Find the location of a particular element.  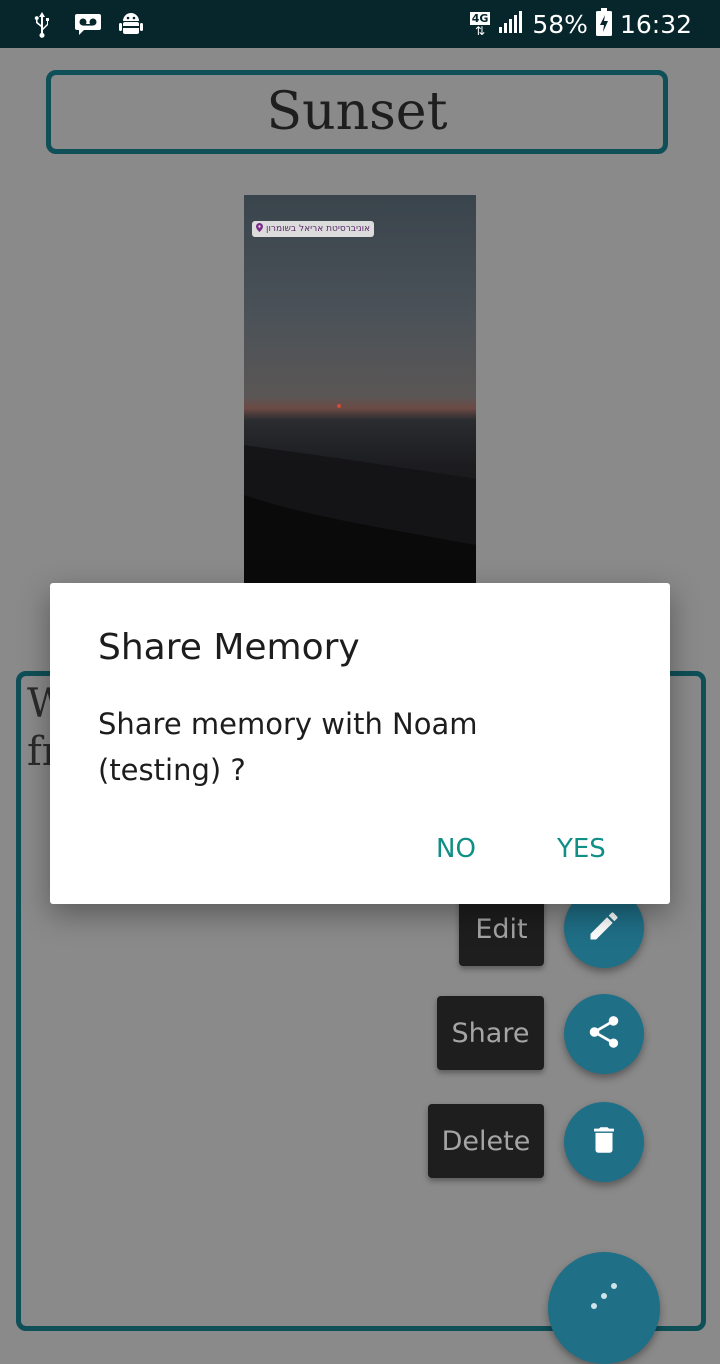

dialog-title: Share Memory is located at coordinates (229, 647).